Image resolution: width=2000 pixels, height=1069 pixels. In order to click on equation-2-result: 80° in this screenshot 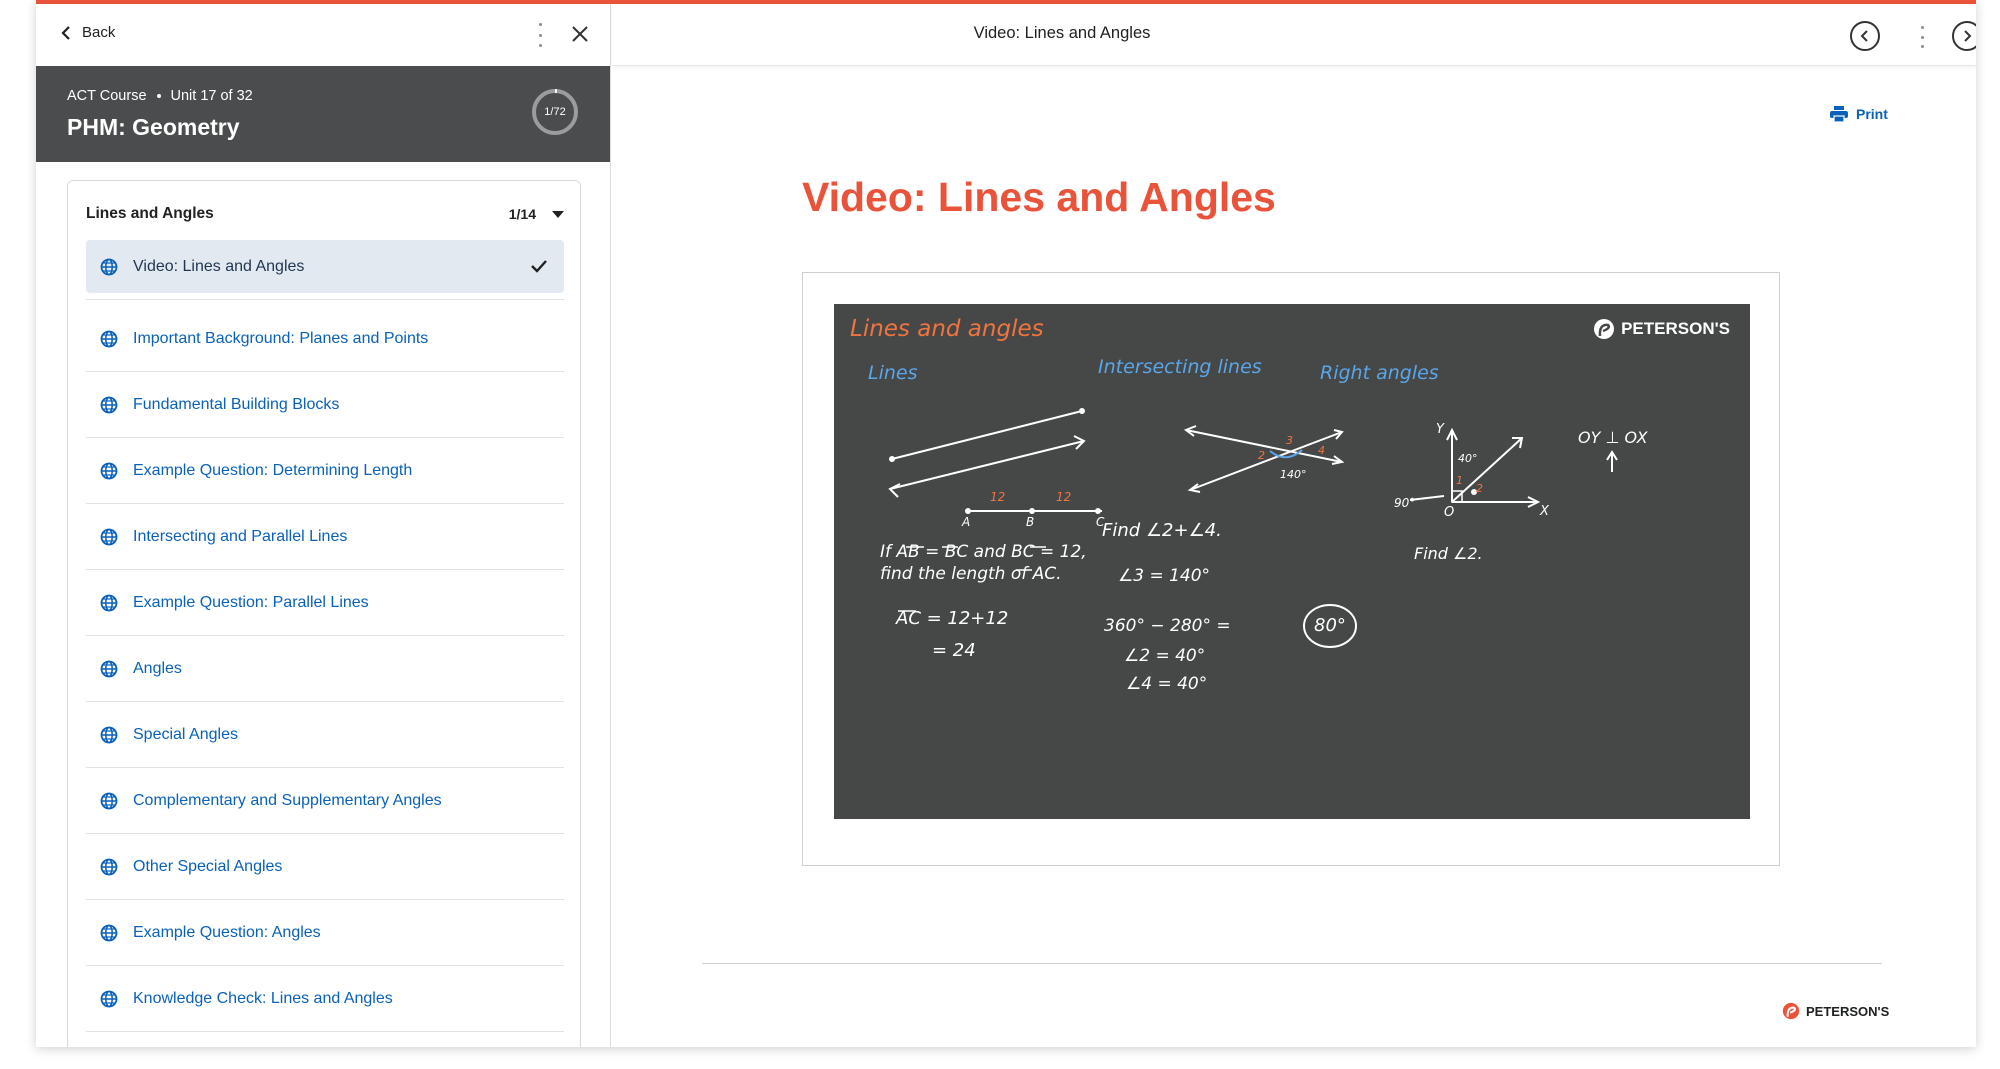, I will do `click(1330, 625)`.